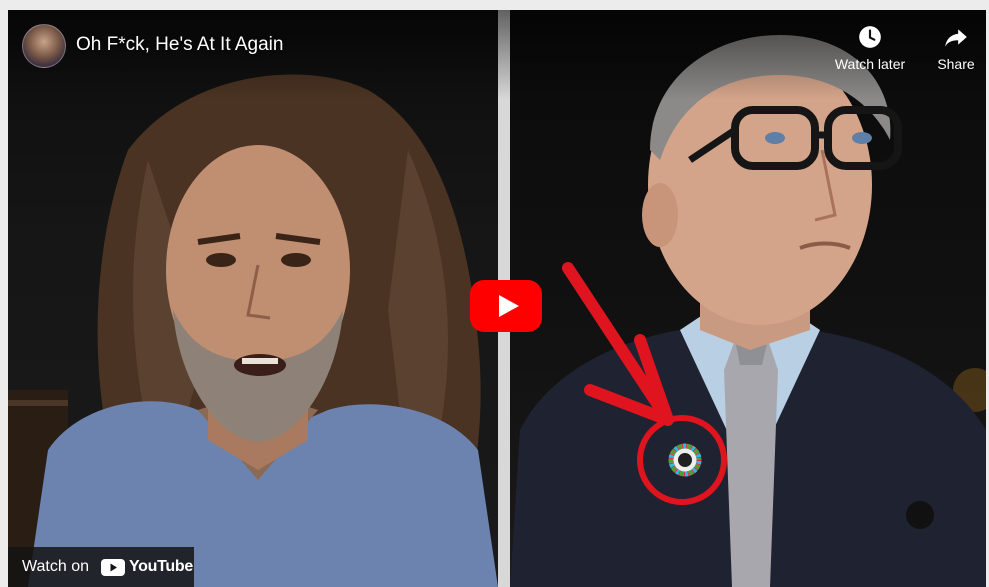 This screenshot has width=989, height=587. I want to click on watch-on-youtube-button: Watch on YouTube, so click(101, 567).